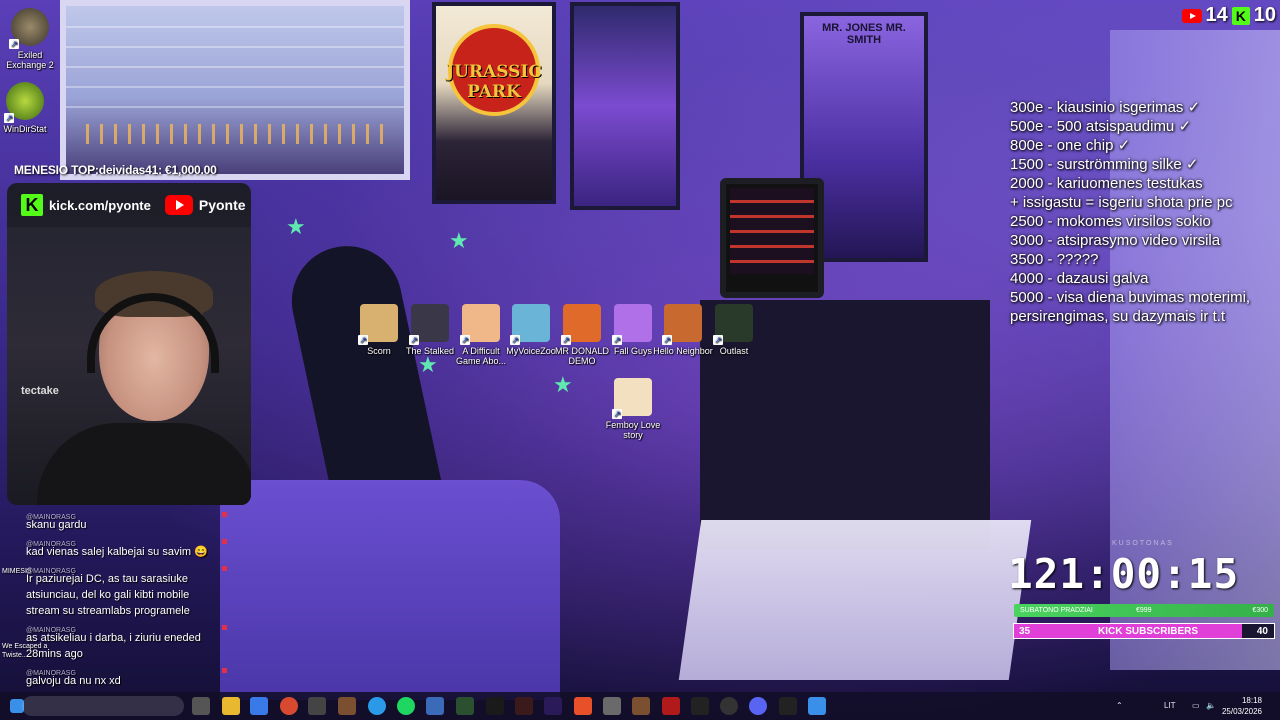 The width and height of the screenshot is (1280, 720). I want to click on discord-icon, so click(758, 706).